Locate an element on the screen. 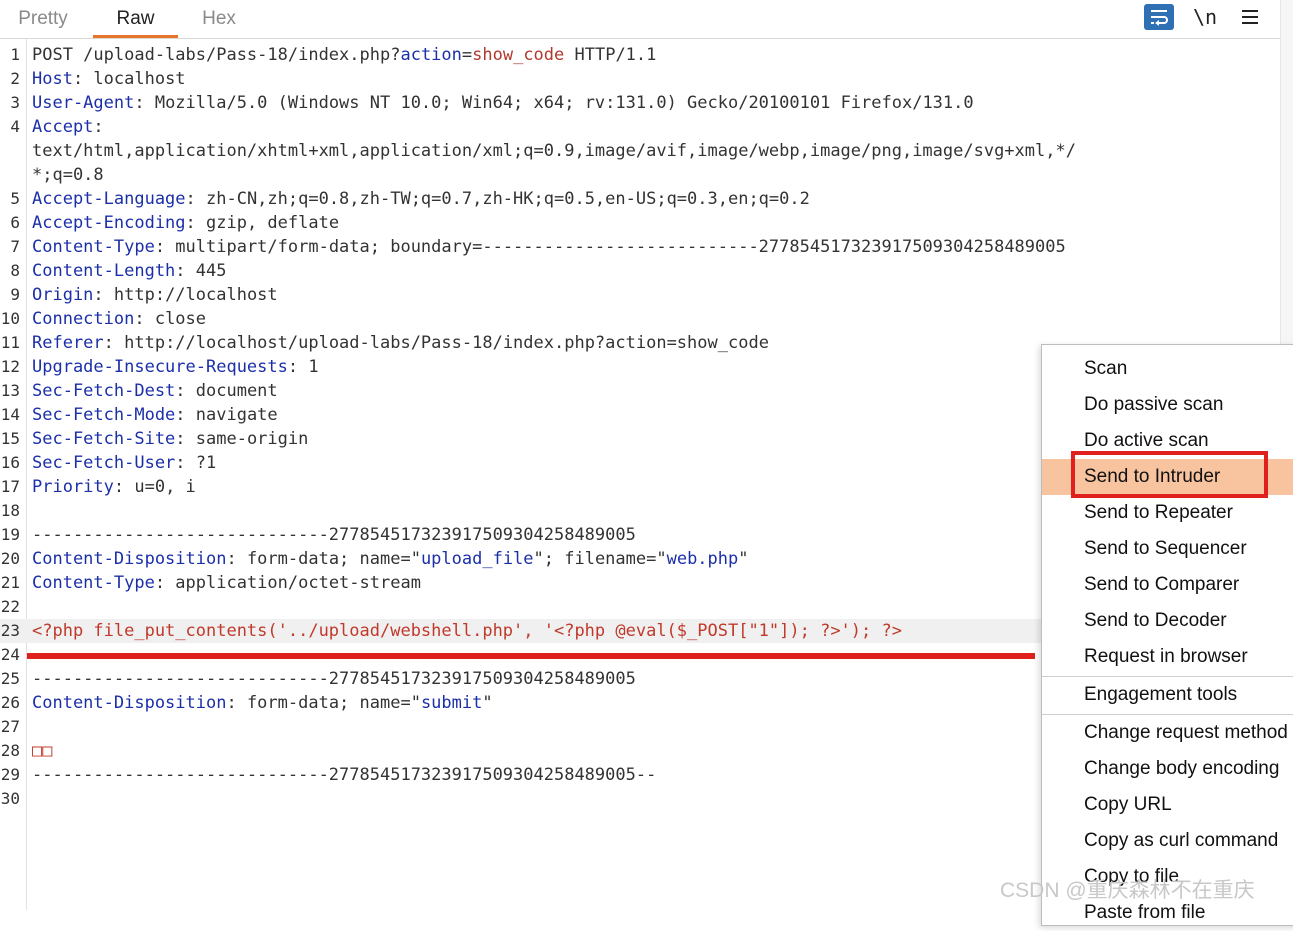  line-number: 30 is located at coordinates (10, 798).